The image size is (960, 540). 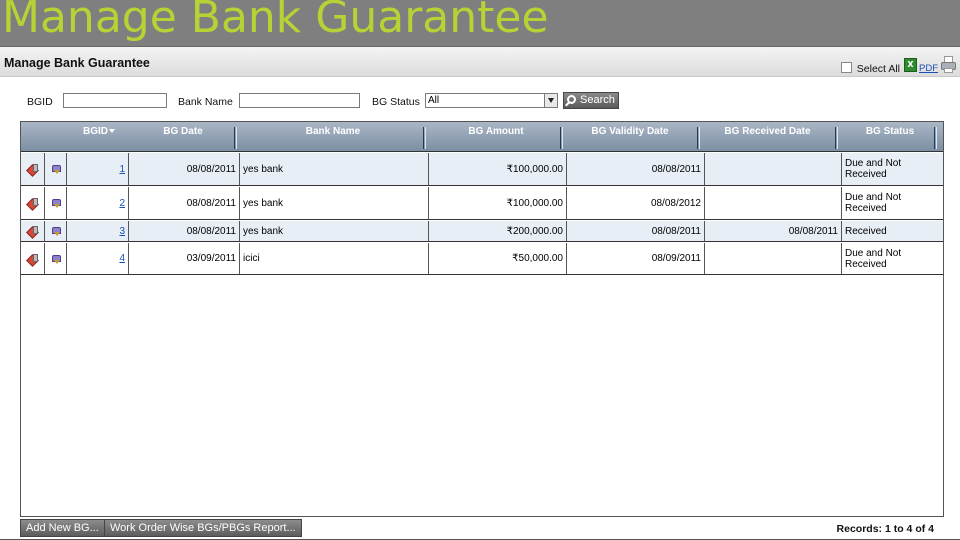 I want to click on column-header-bgid: BGID, so click(x=99, y=137).